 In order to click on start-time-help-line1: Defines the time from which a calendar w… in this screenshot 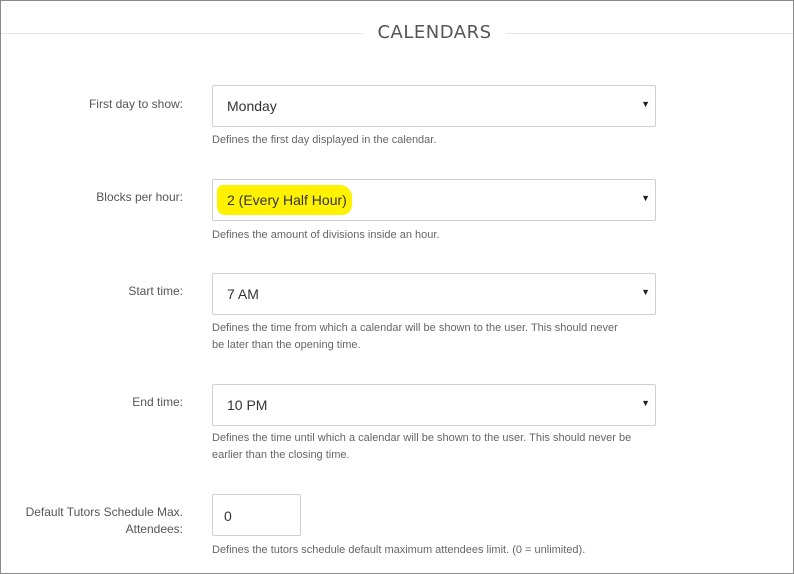, I will do `click(415, 328)`.